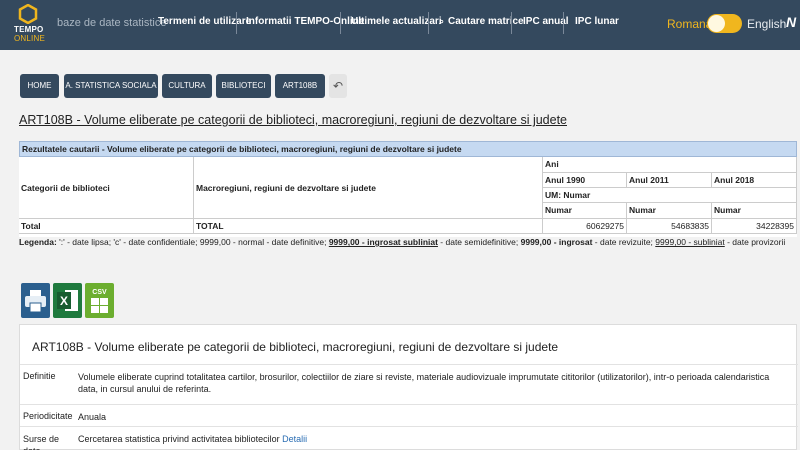 The width and height of the screenshot is (800, 450). Describe the element at coordinates (48, 416) in the screenshot. I see `metadata-key: Periodicitate` at that location.